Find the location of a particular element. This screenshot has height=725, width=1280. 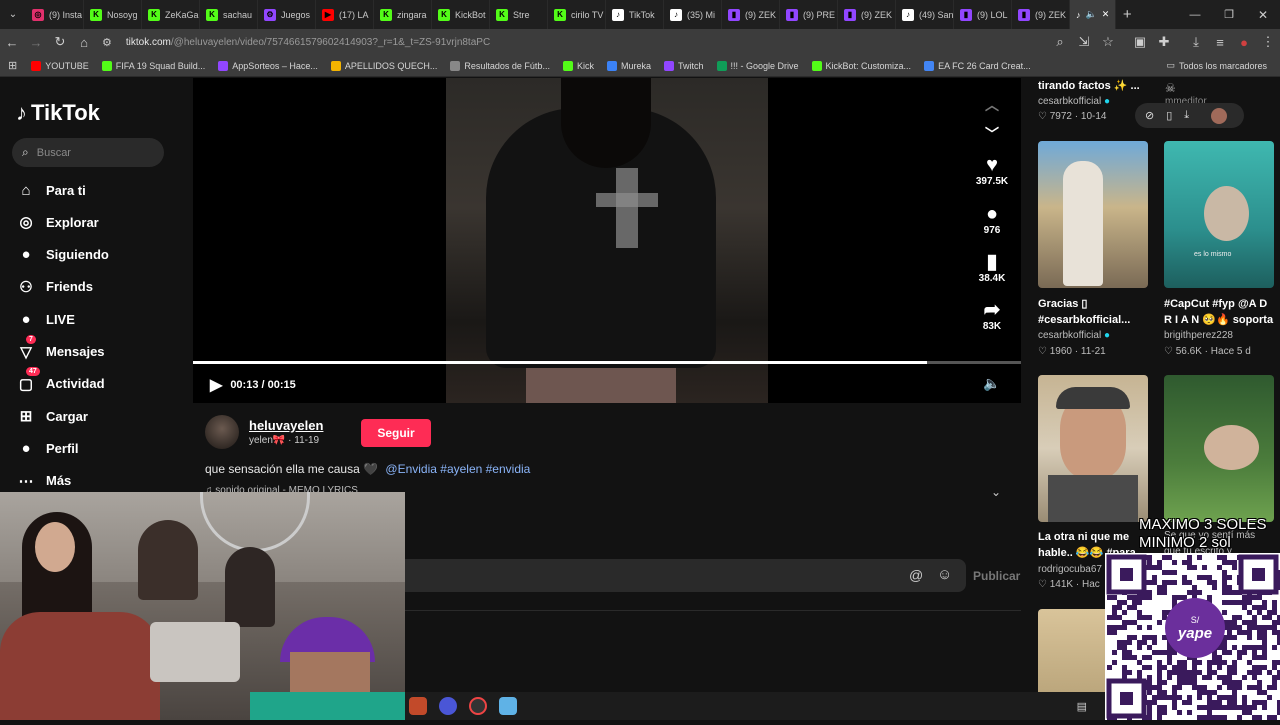

save-action: ▮ 38.4K is located at coordinates (992, 267).